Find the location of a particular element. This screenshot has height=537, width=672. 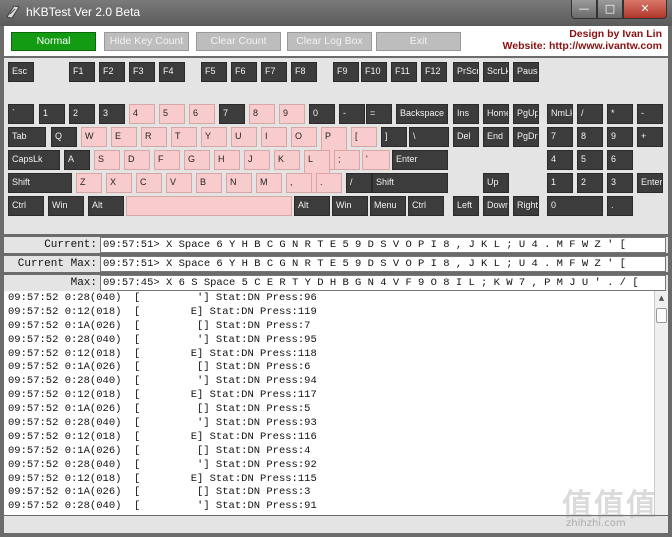

title-bar: hKBTest Ver 2.0 Beta — □ ✕ is located at coordinates (336, 13).